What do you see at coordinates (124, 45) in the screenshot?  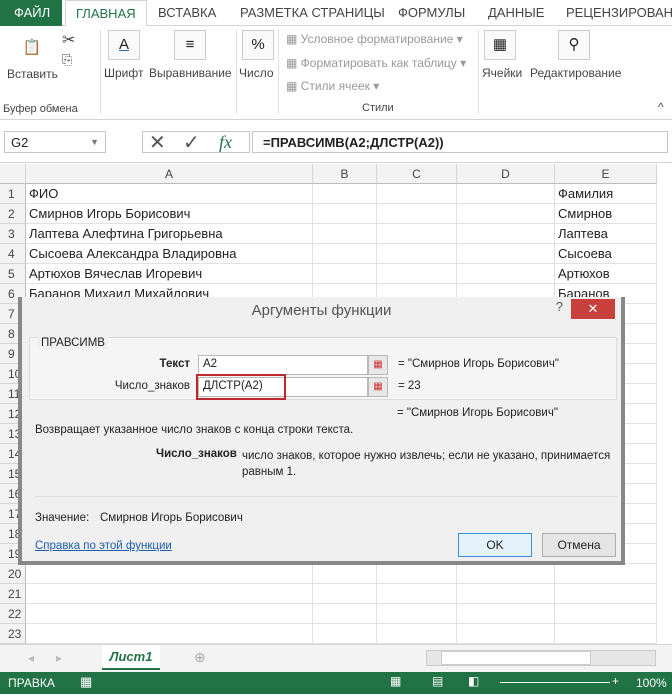 I see `font-icon: A` at bounding box center [124, 45].